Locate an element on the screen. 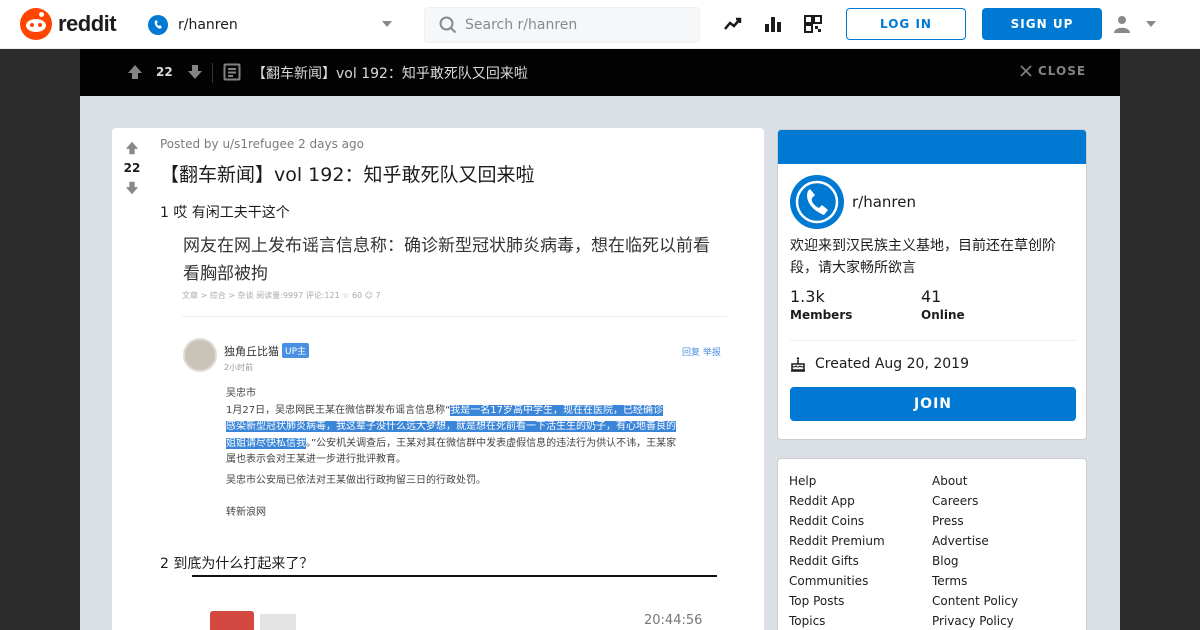 This screenshot has width=1200, height=630. post-score: 22 is located at coordinates (164, 72).